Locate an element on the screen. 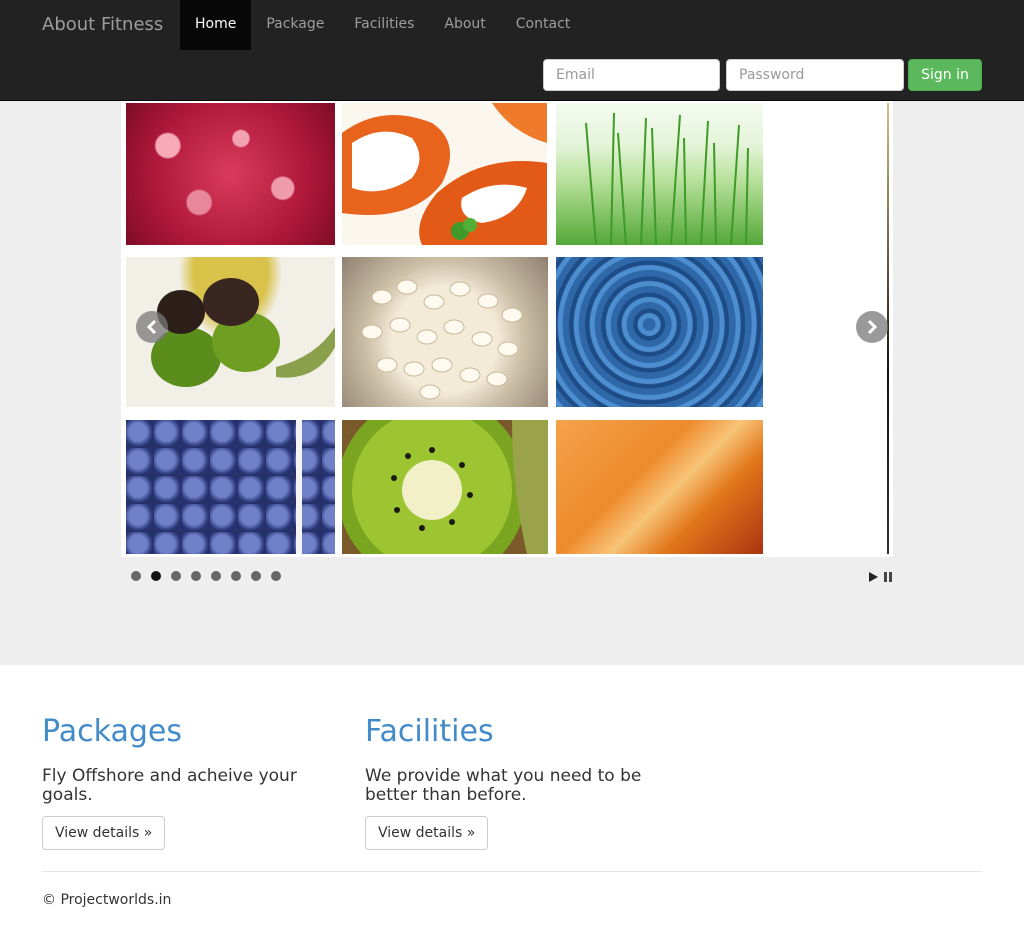 The image size is (1024, 942). footer-copyright: © Projectworlds.in is located at coordinates (107, 900).